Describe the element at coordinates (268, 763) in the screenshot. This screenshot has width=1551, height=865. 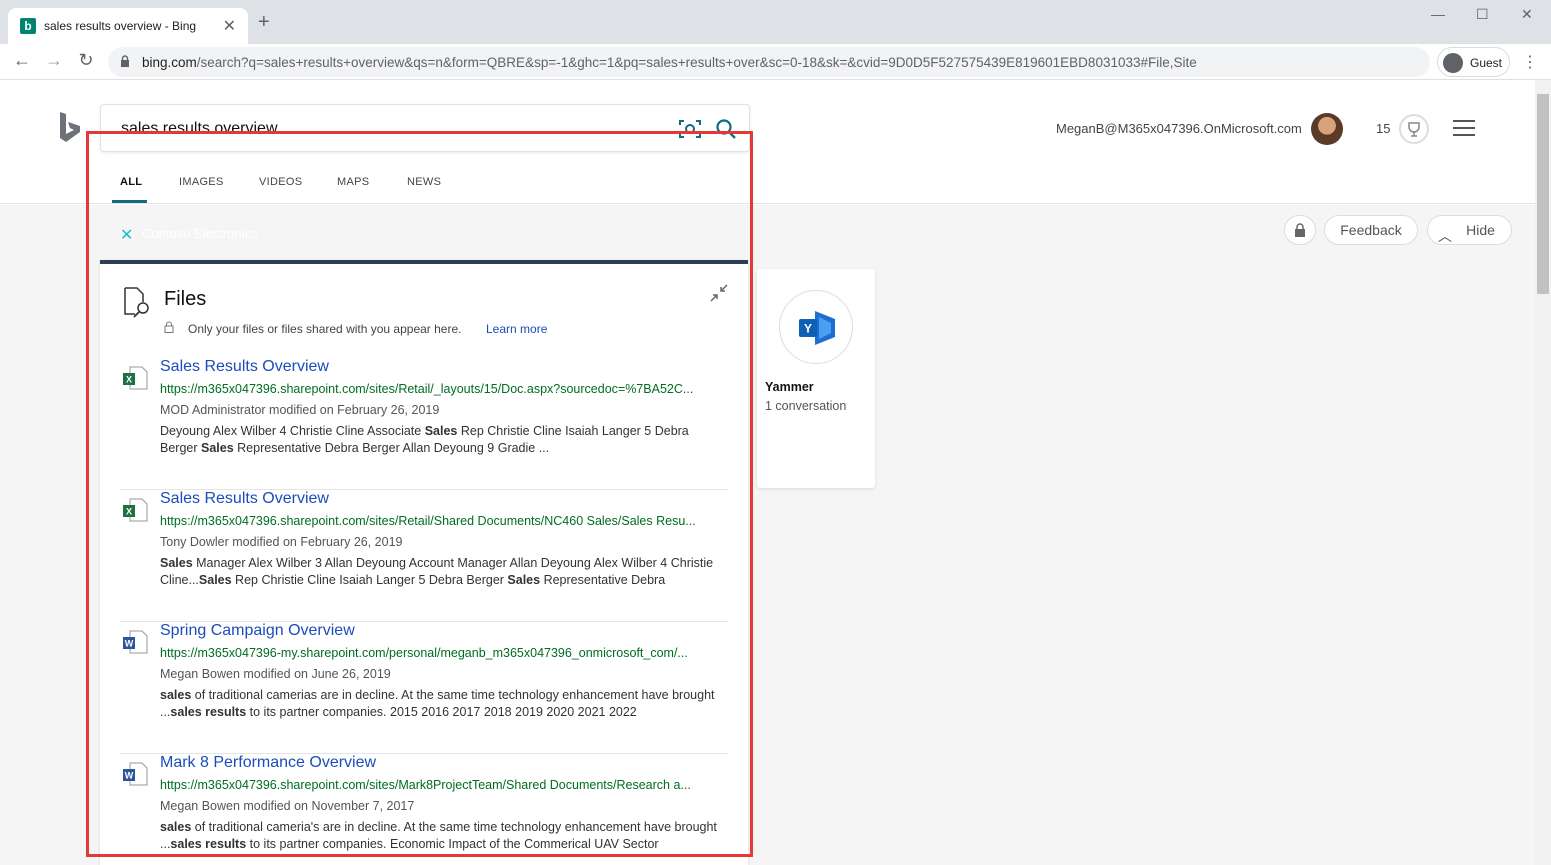
I see `result-title-link: Mark 8 Performance Overview` at that location.